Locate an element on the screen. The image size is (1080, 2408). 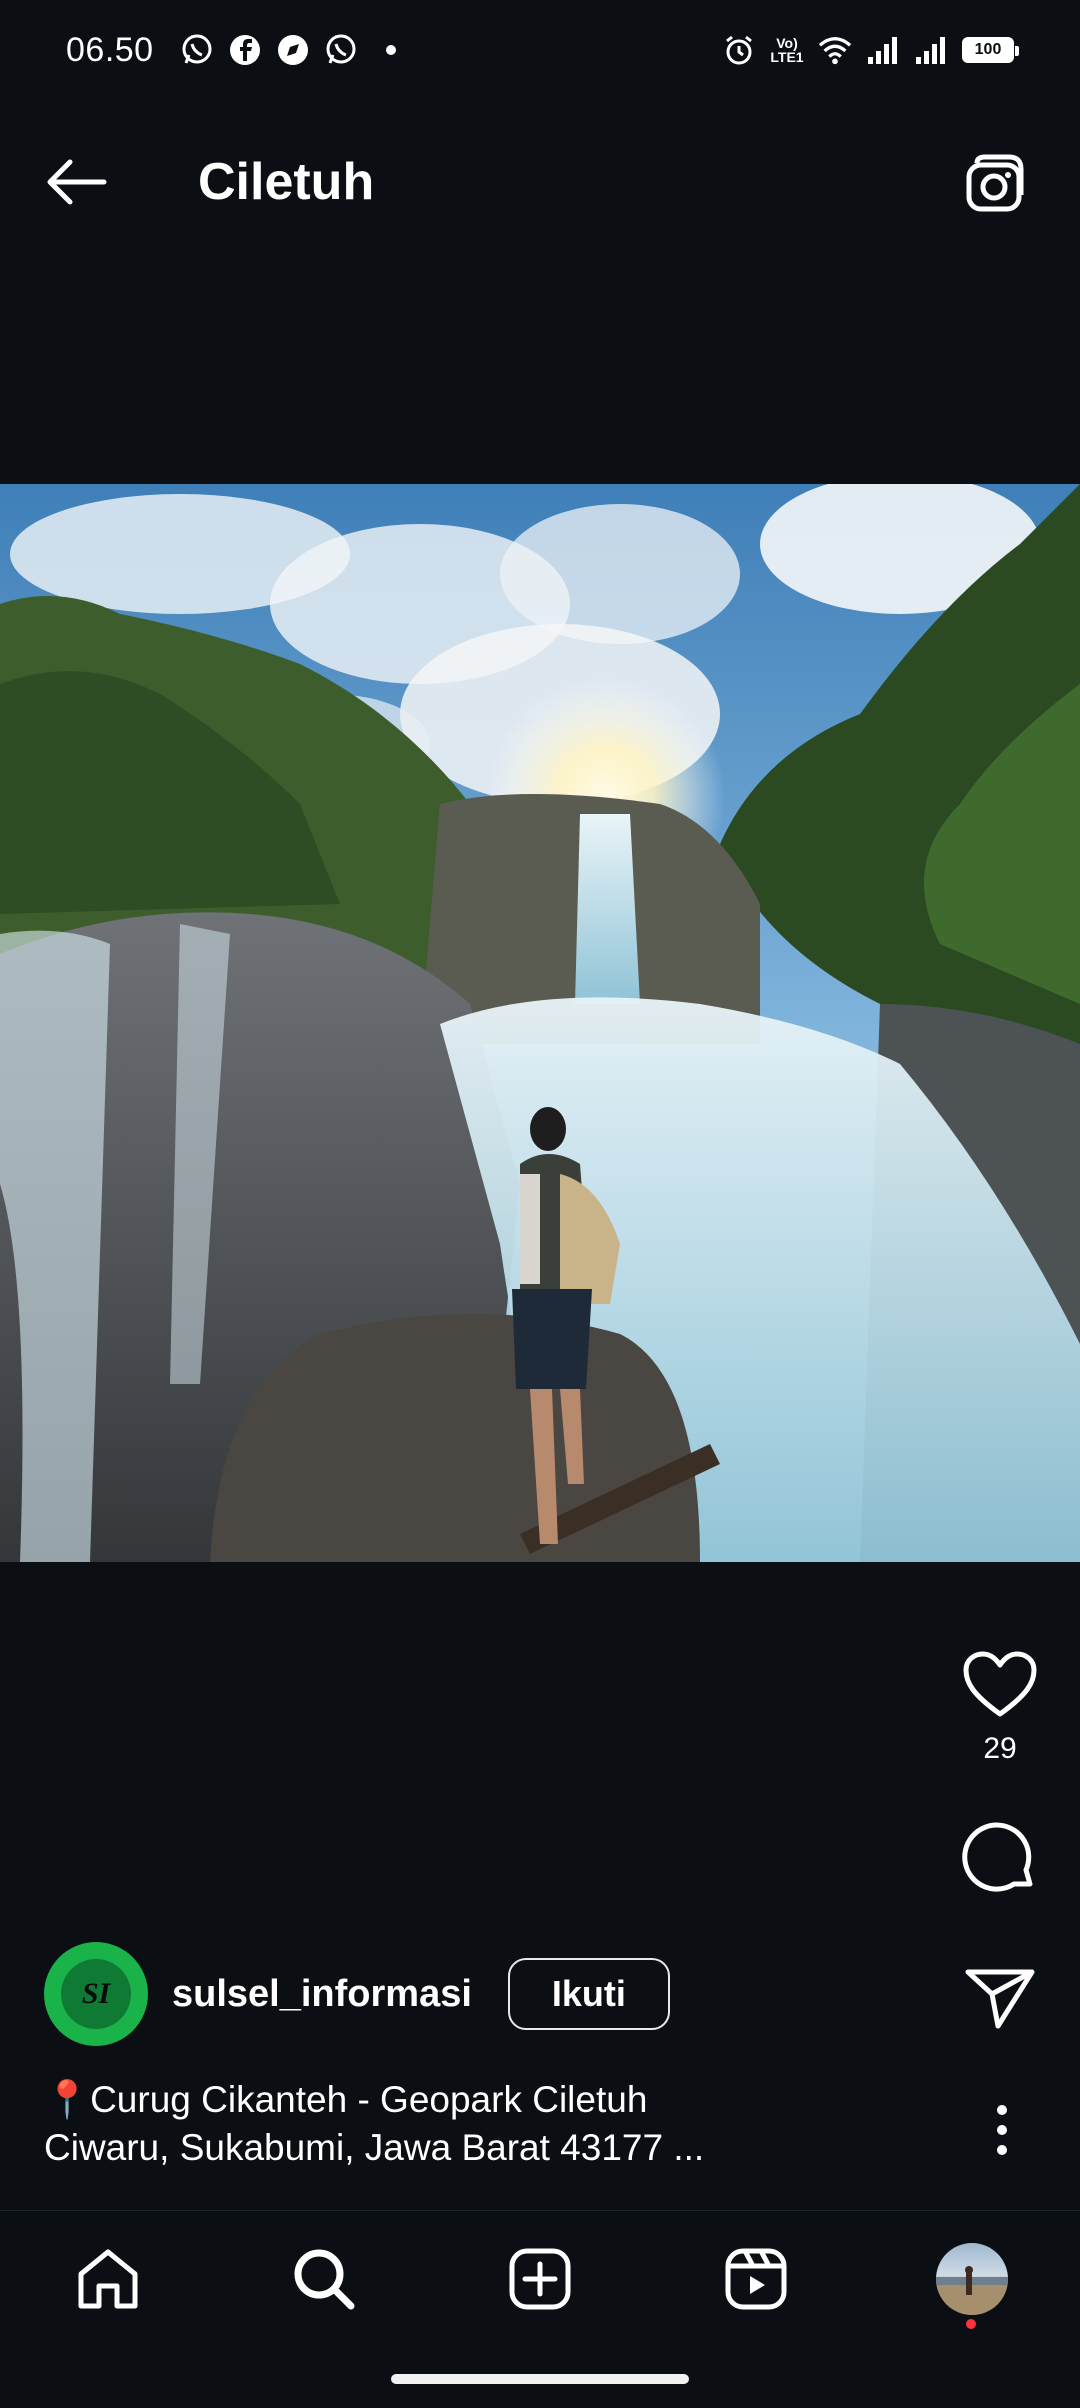
volte-label: Vo) is located at coordinates (787, 43).